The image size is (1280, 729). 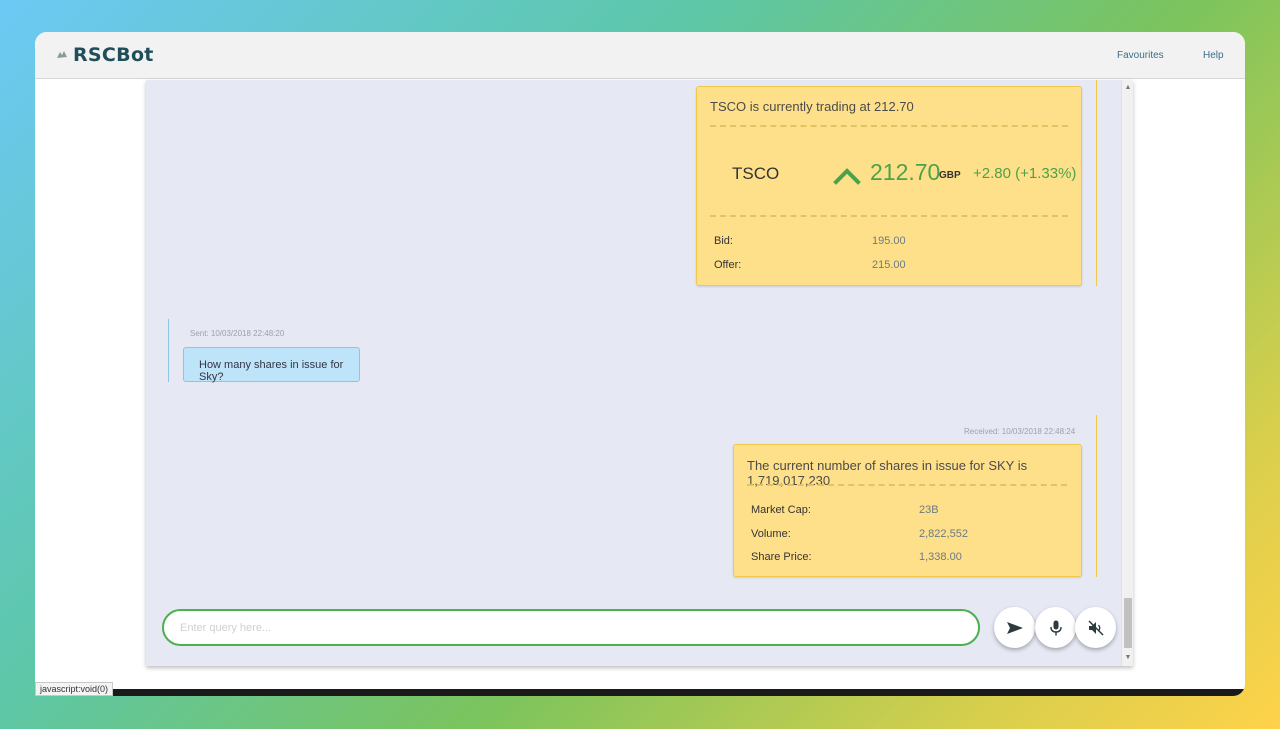 I want to click on scroll-up-arrow-icon: ▲, so click(x=1128, y=88).